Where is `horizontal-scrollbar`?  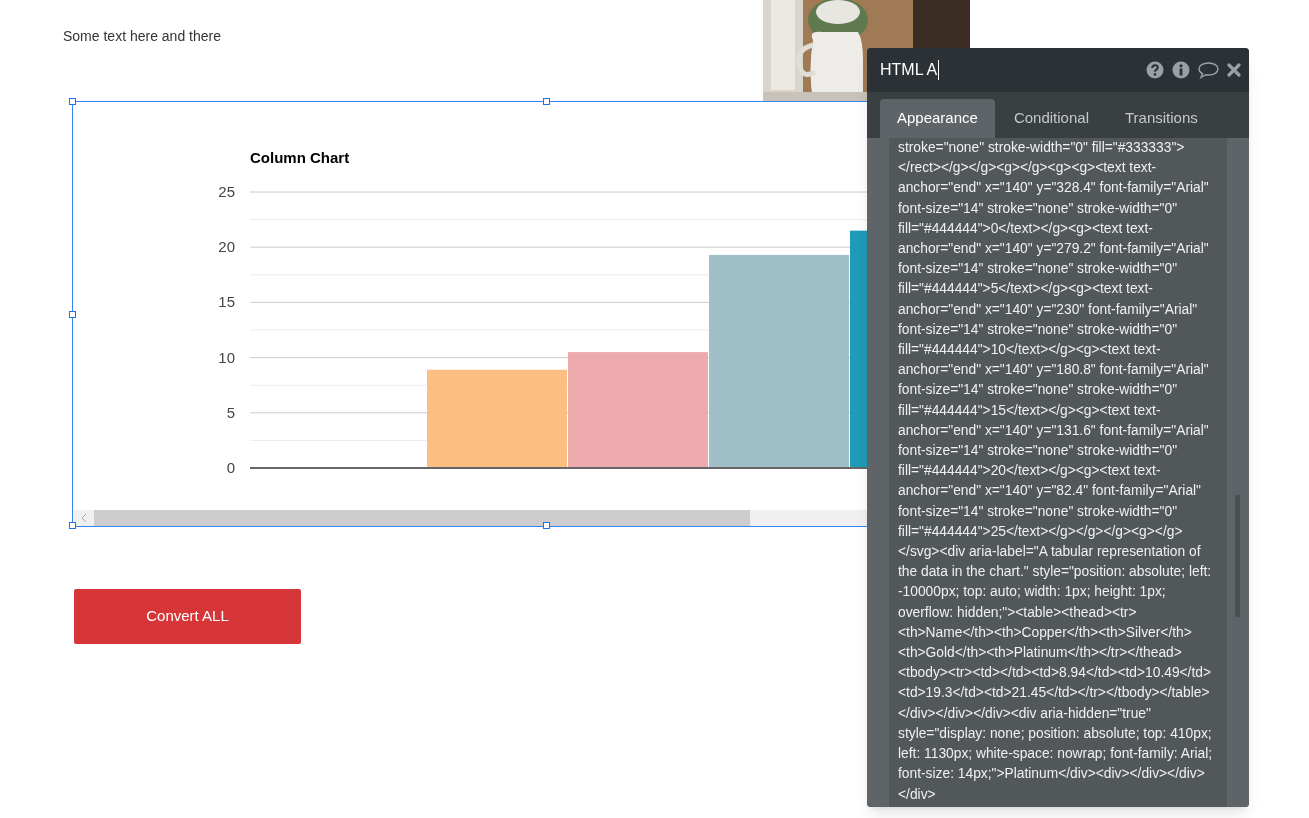
horizontal-scrollbar is located at coordinates (470, 518).